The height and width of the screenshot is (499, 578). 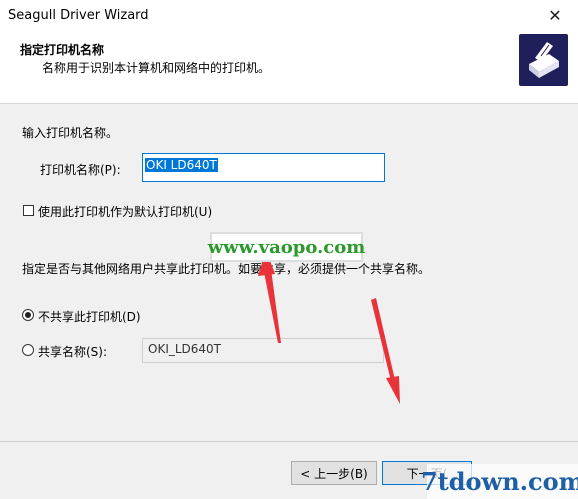 I want to click on footer-divider, so click(x=289, y=441).